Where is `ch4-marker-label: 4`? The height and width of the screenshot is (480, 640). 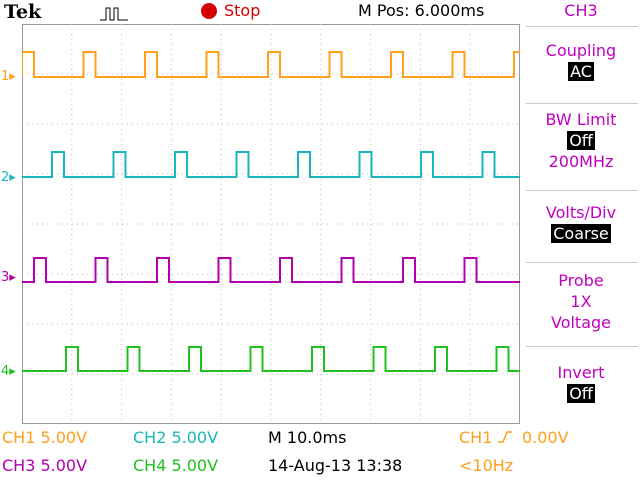
ch4-marker-label: 4 is located at coordinates (5, 371).